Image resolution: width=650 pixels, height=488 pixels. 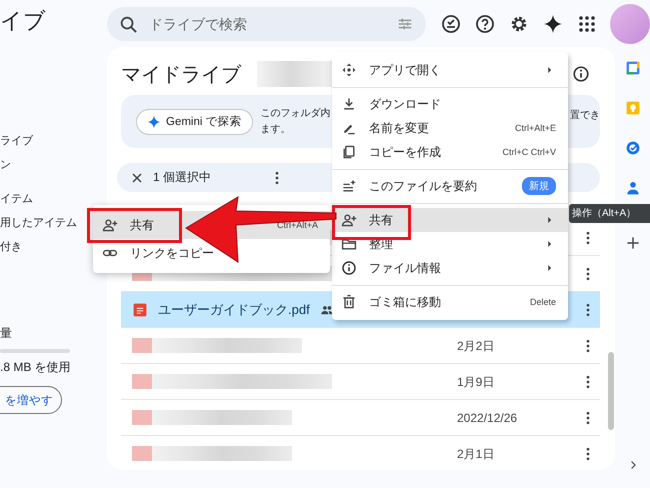 I want to click on shortcut-text: Ctrl+Alt+E, so click(x=535, y=128).